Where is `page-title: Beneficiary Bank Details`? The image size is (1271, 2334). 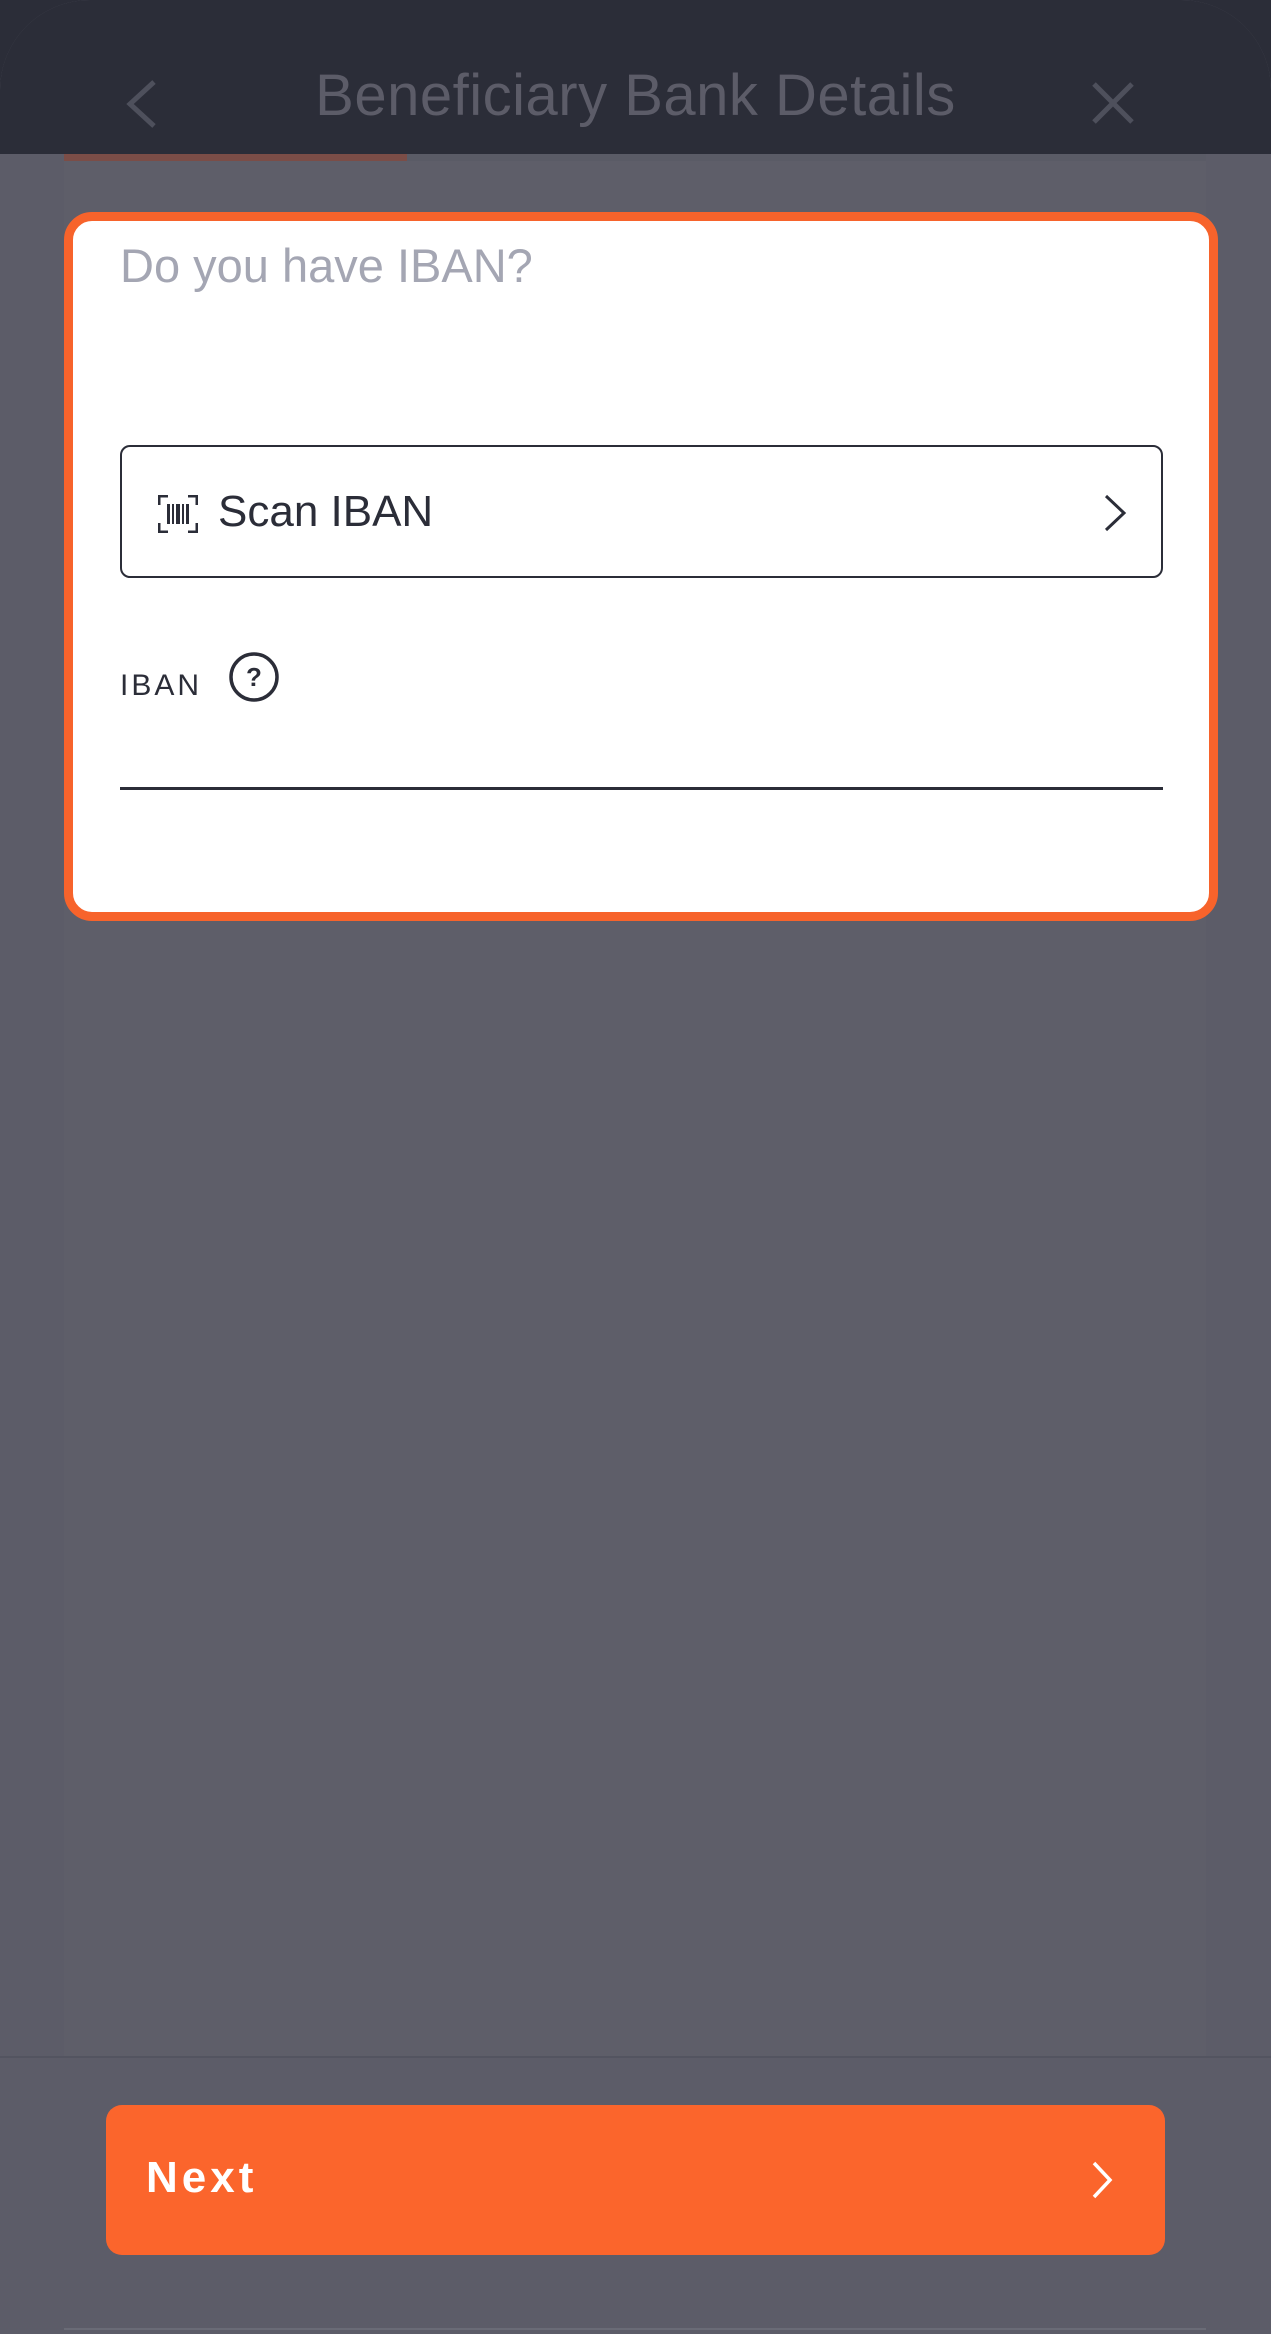 page-title: Beneficiary Bank Details is located at coordinates (635, 95).